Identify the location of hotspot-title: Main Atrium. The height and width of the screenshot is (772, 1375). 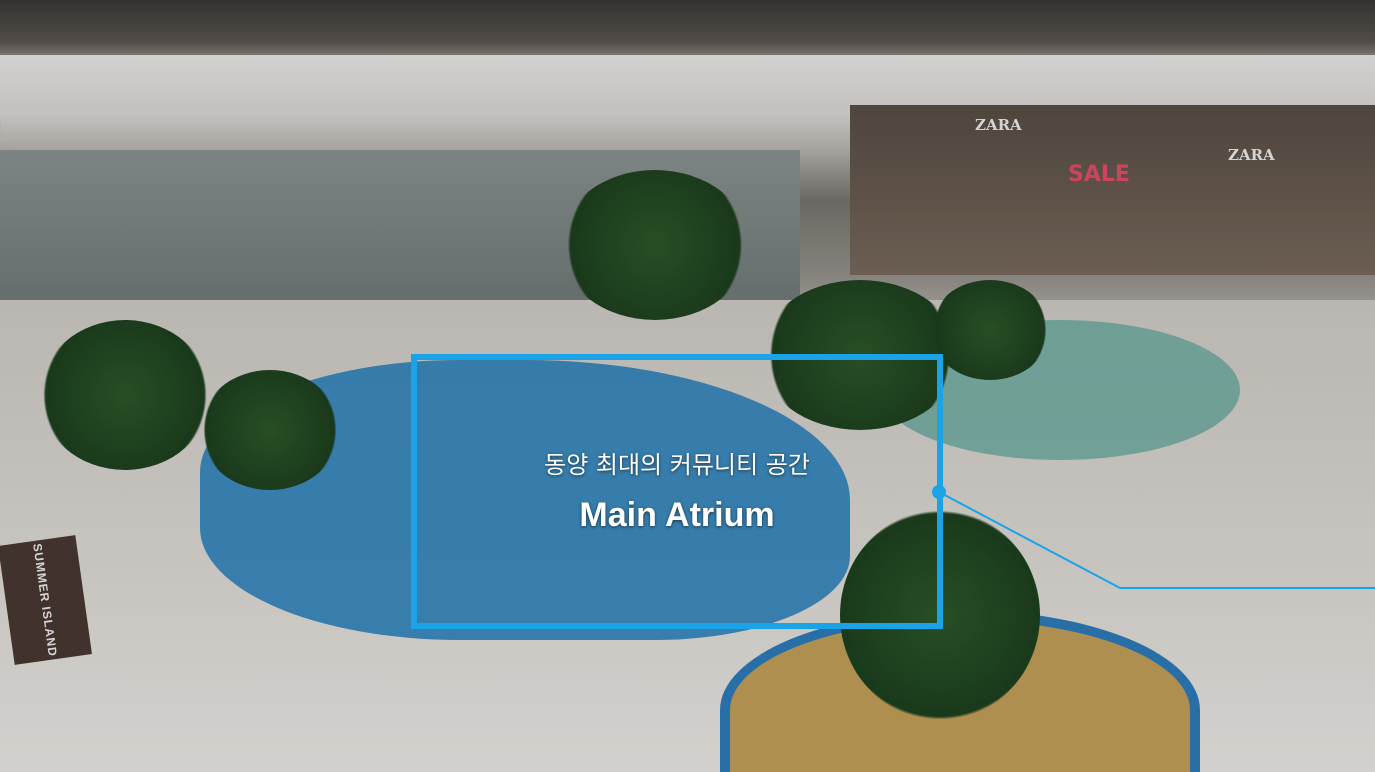
(677, 515).